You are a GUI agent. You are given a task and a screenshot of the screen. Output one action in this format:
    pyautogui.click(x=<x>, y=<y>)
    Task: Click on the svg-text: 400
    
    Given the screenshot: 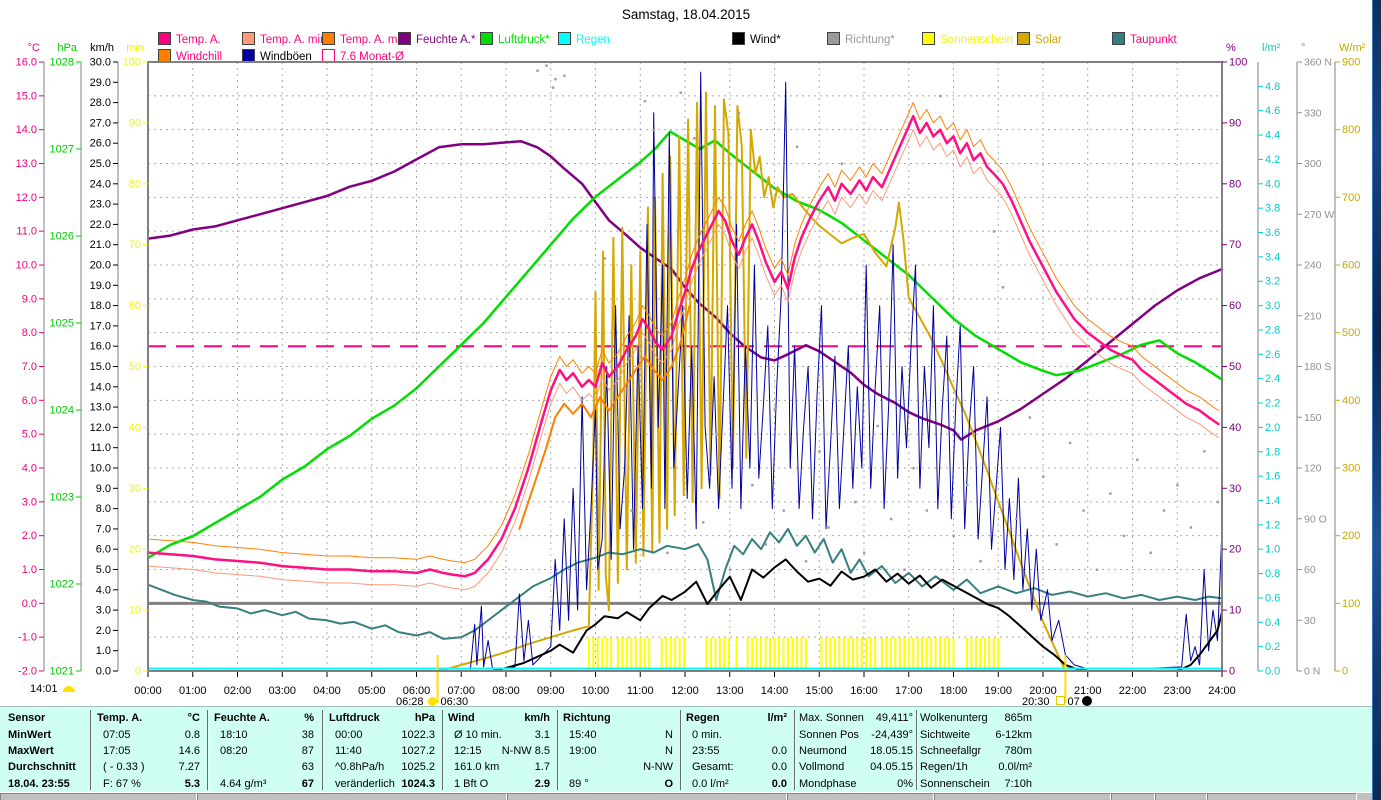 What is the action you would take?
    pyautogui.click(x=1351, y=401)
    